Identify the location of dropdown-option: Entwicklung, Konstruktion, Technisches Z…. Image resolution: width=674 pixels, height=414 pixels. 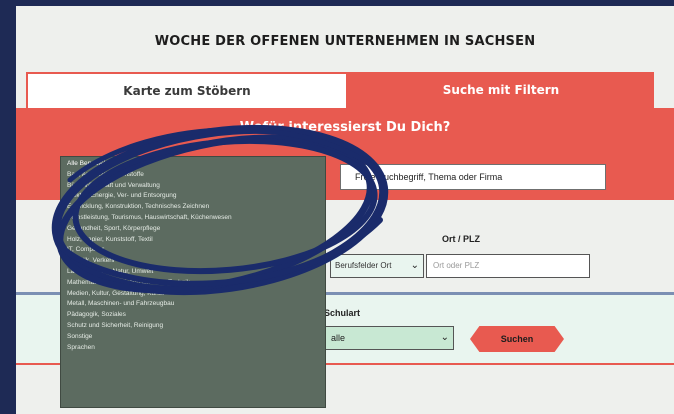
(193, 207).